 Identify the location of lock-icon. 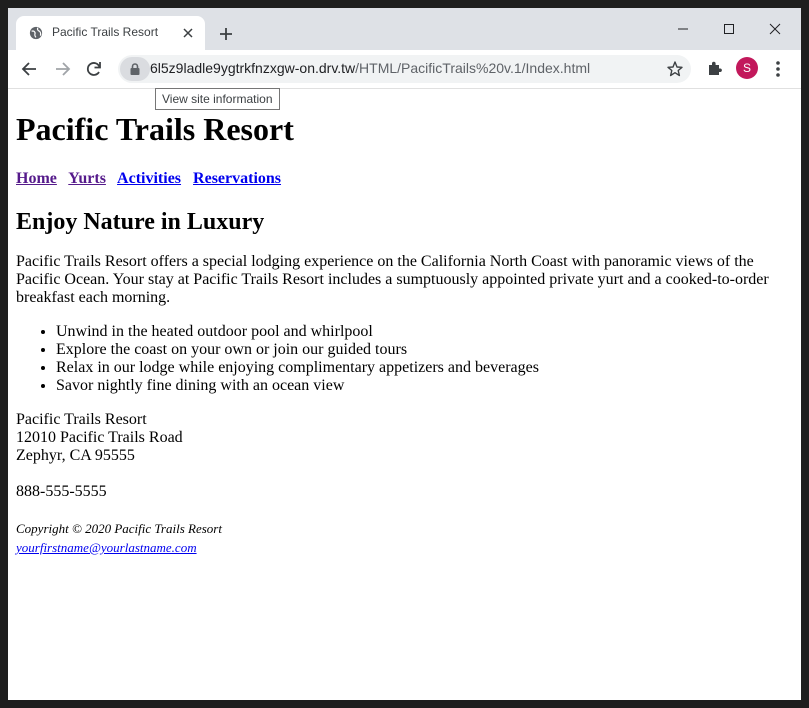
(135, 69).